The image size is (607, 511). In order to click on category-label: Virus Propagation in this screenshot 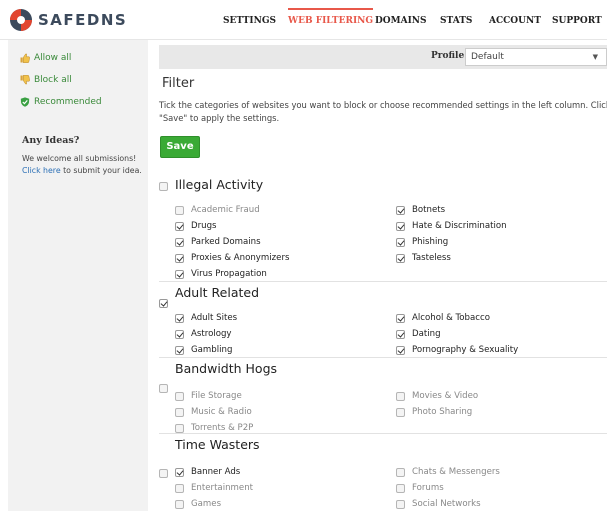, I will do `click(229, 274)`.